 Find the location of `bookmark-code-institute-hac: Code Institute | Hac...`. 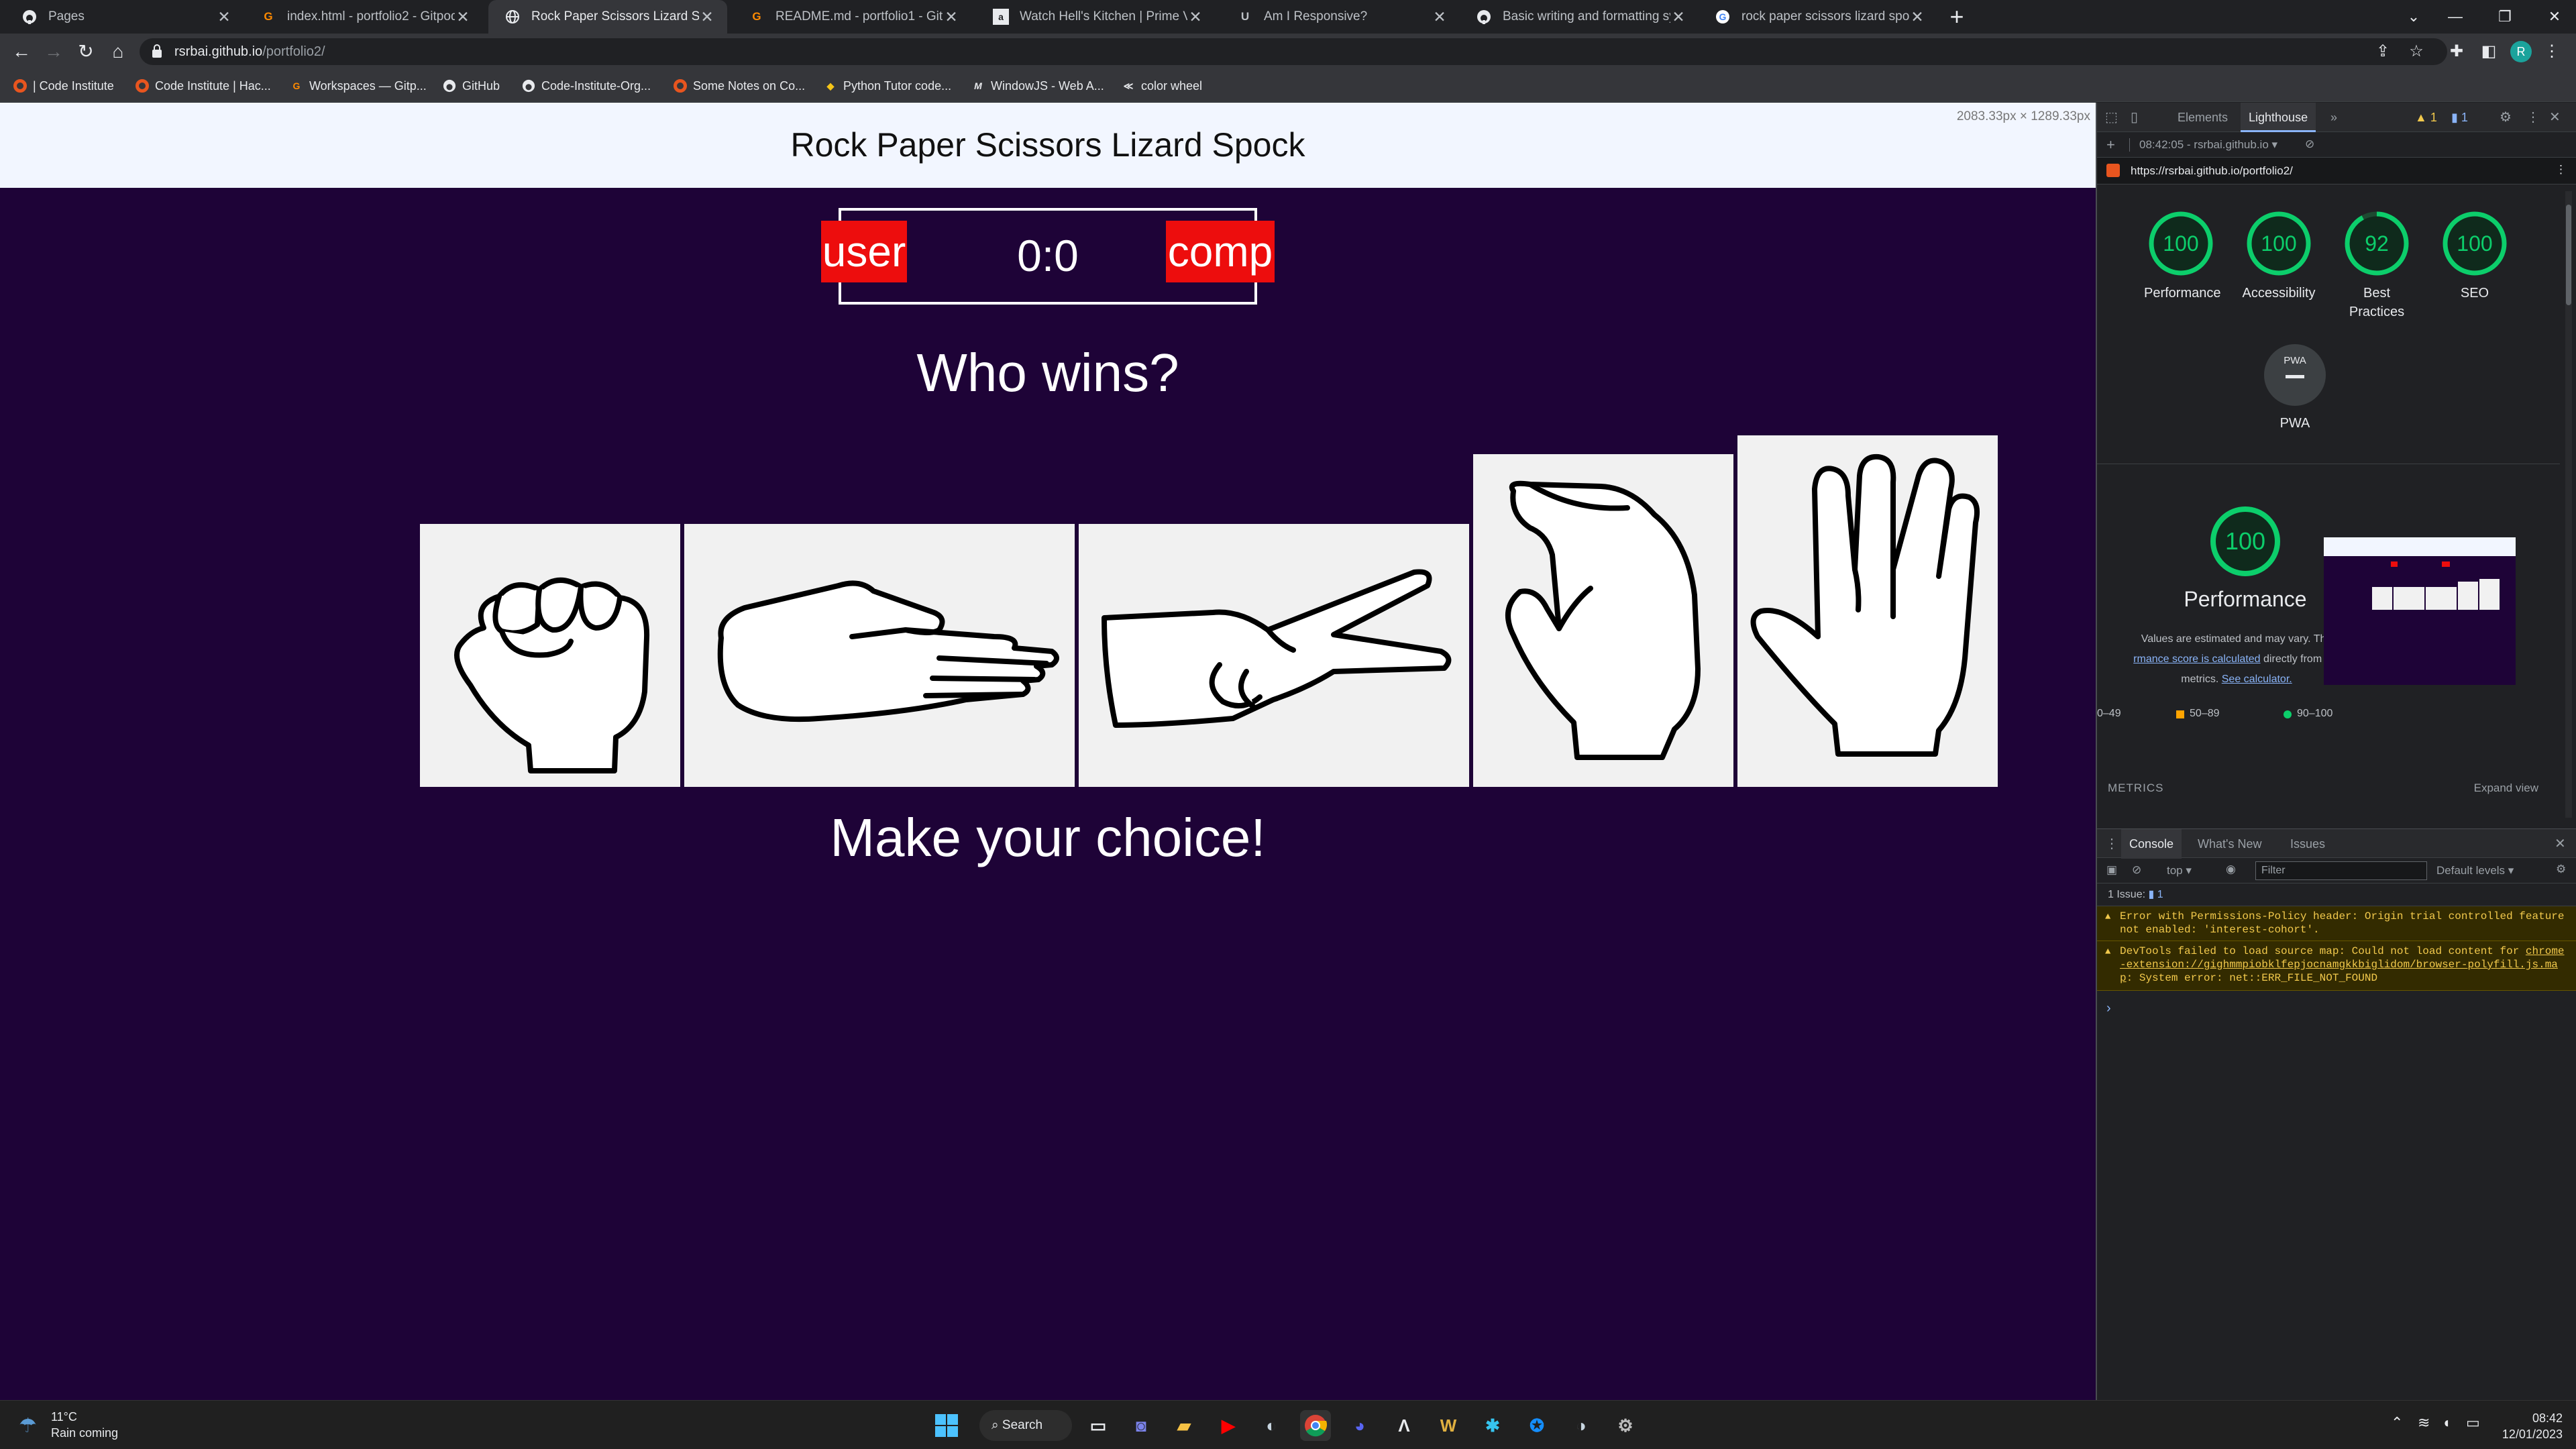

bookmark-code-institute-hac: Code Institute | Hac... is located at coordinates (203, 86).